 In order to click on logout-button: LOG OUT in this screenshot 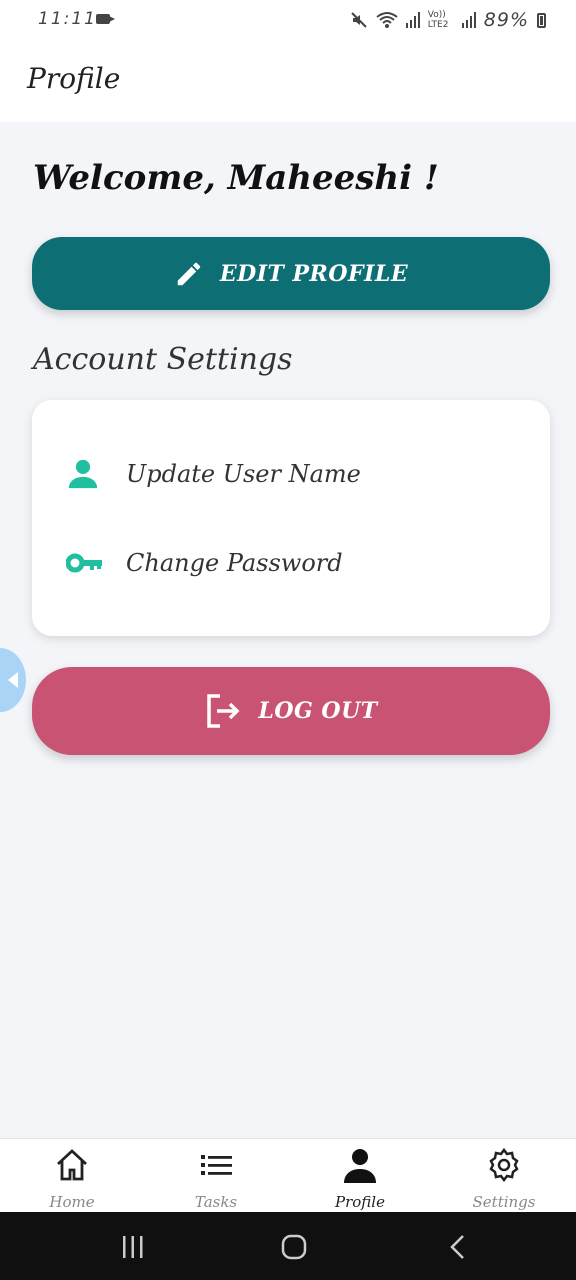, I will do `click(291, 711)`.